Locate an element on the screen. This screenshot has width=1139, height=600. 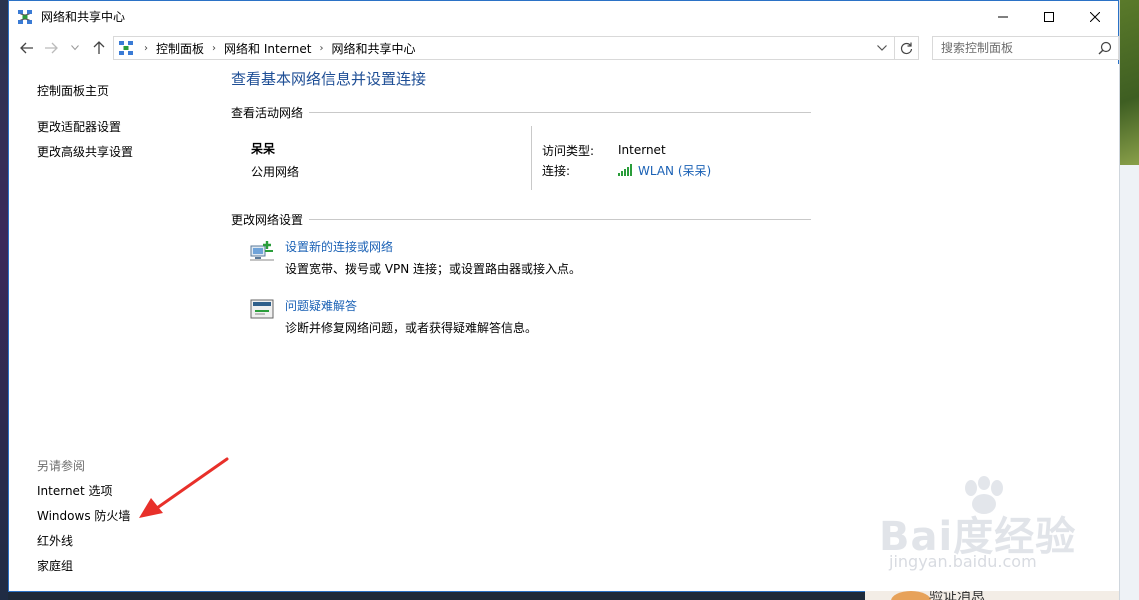
access-type-label: 访问类型: is located at coordinates (568, 150).